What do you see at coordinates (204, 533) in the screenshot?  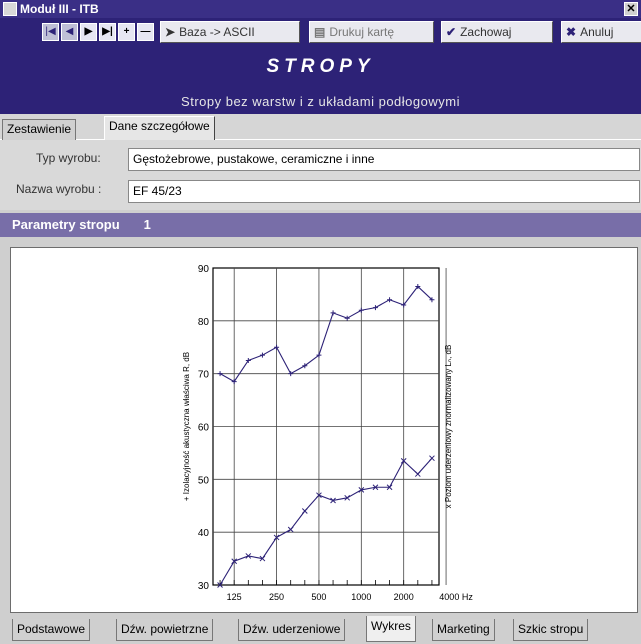 I see `y-tick-label: 40` at bounding box center [204, 533].